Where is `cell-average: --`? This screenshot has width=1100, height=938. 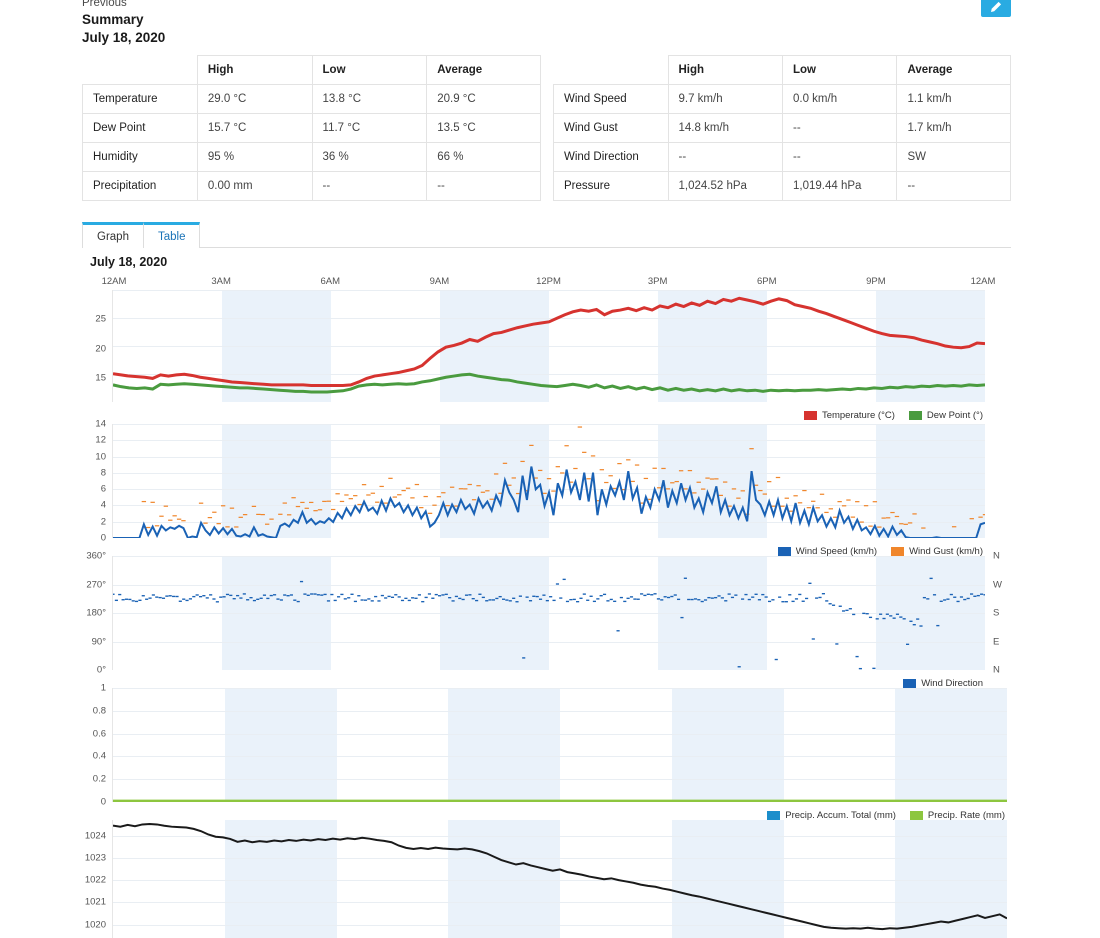
cell-average: -- is located at coordinates (953, 186).